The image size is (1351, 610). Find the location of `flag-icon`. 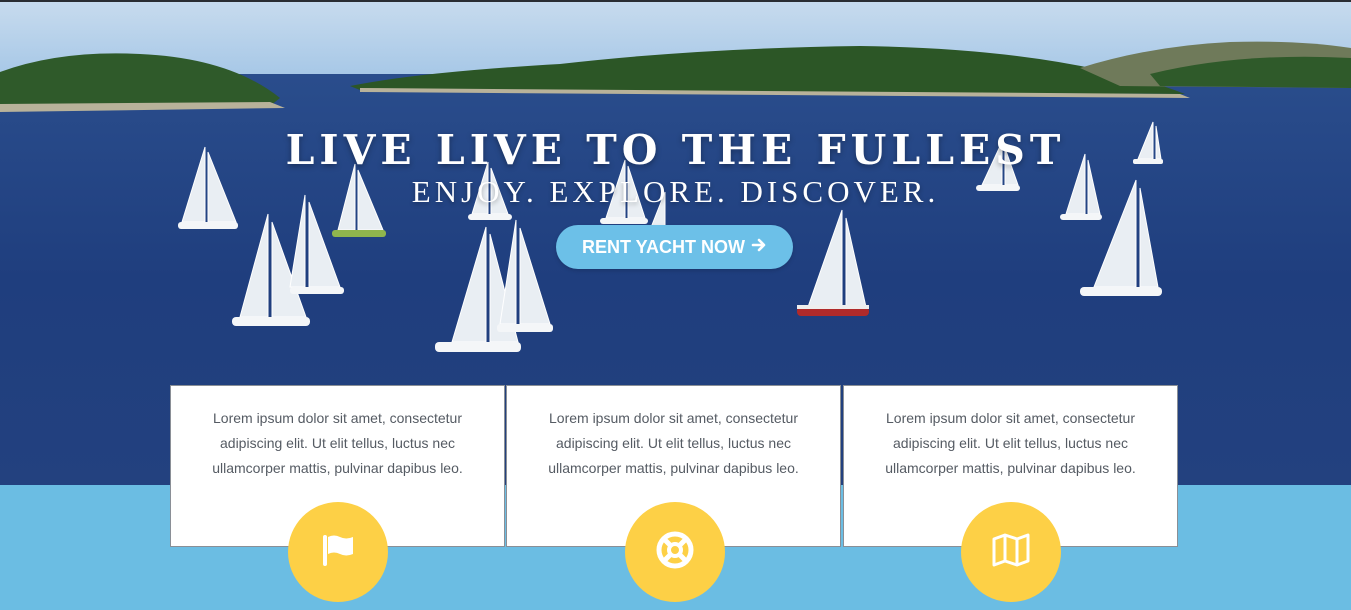

flag-icon is located at coordinates (338, 552).